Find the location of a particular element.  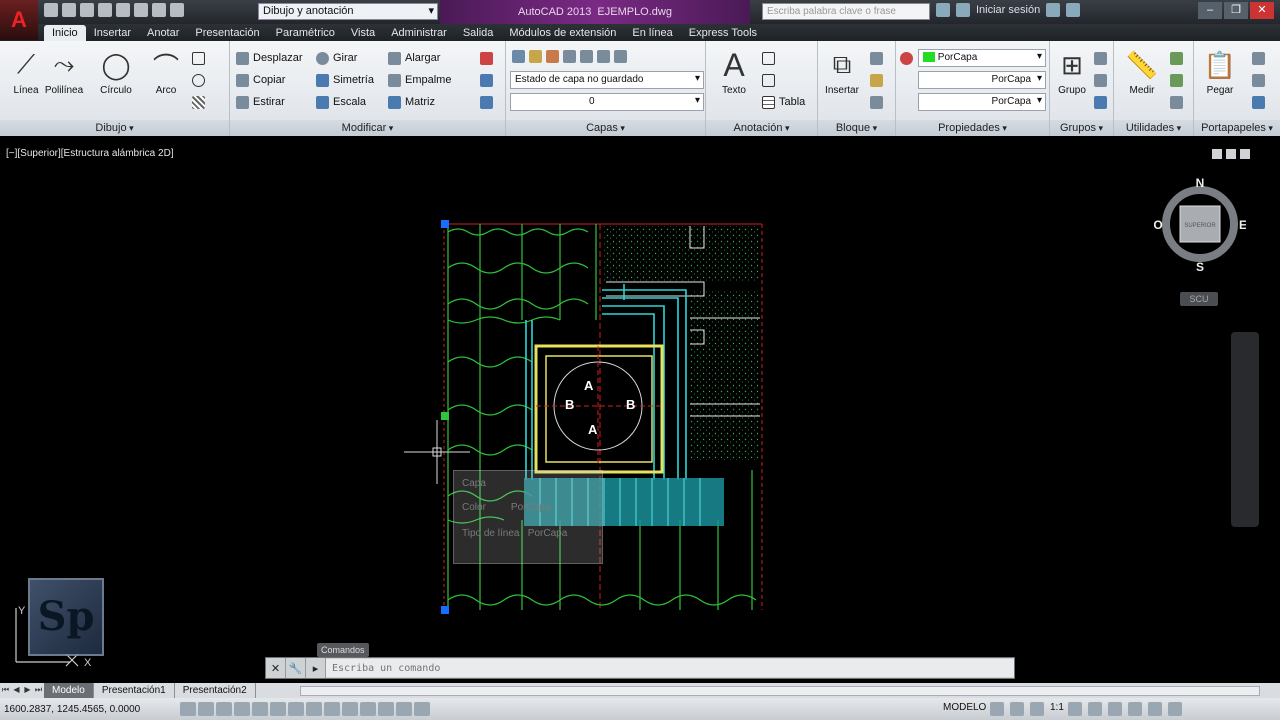

isolate-objects-icon is located at coordinates (1154, 709).